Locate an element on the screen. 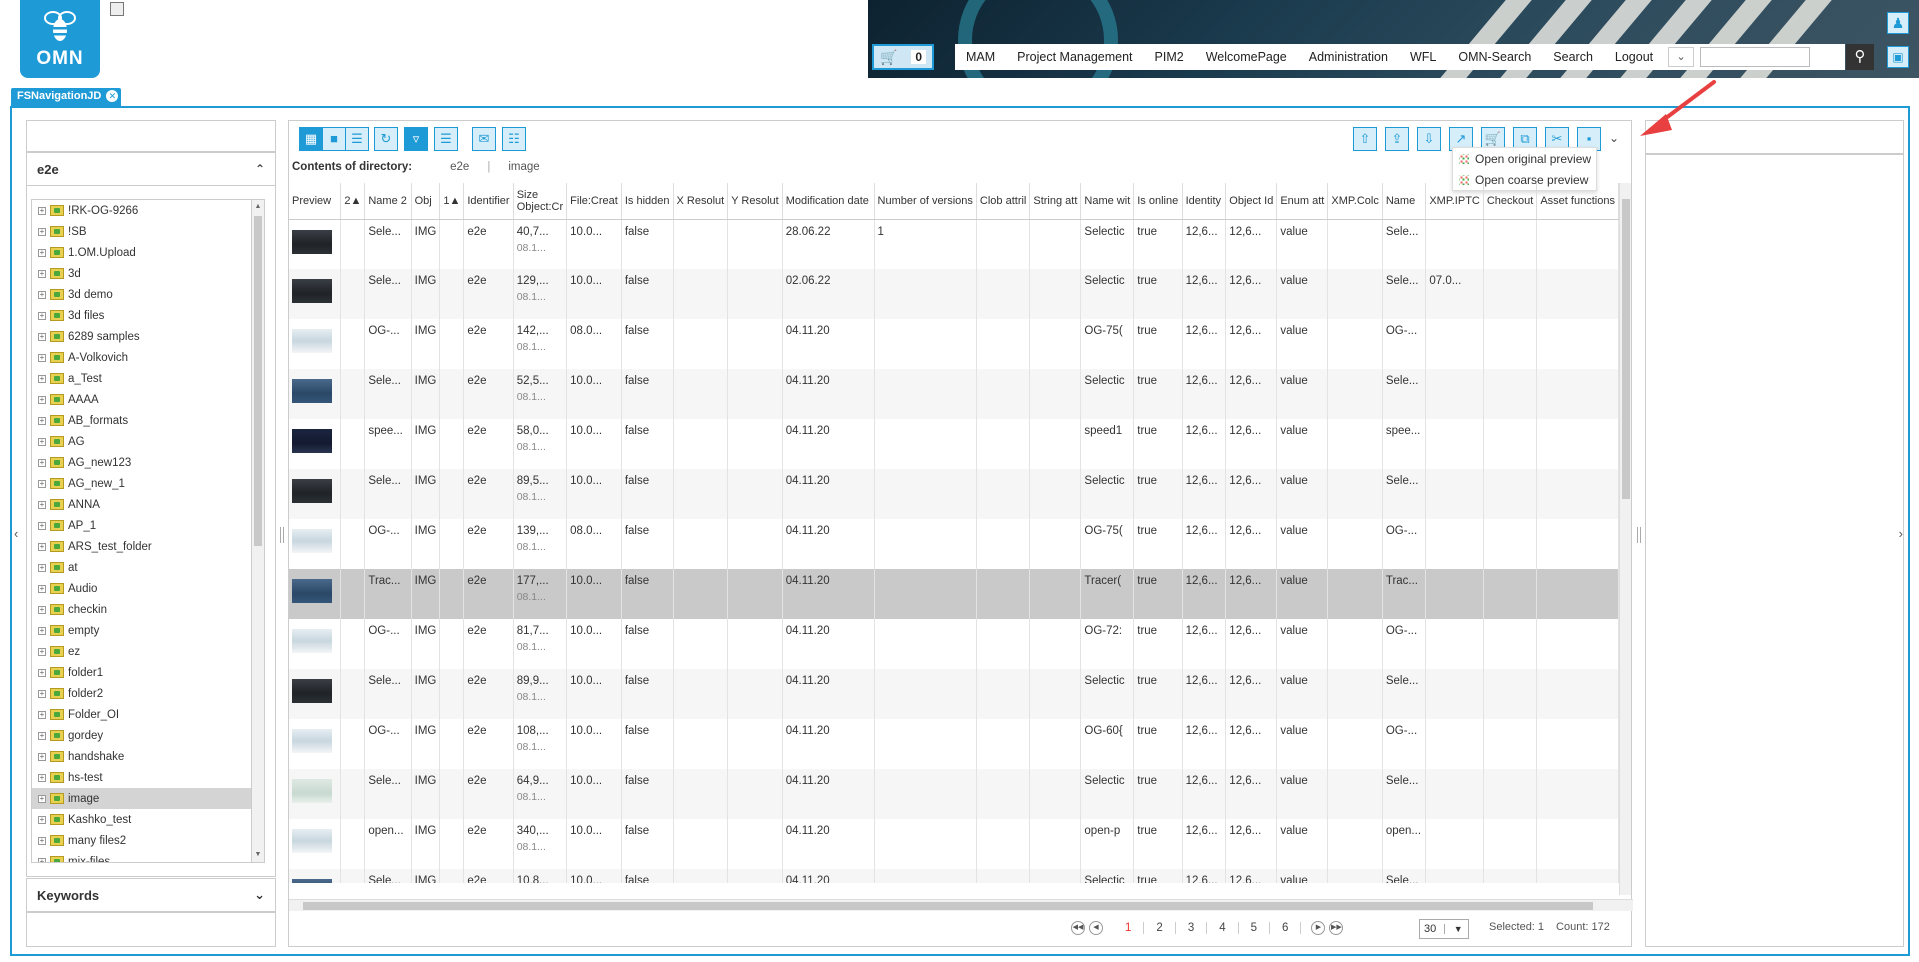 The image size is (1919, 962). column-header: Asset functions is located at coordinates (1577, 201).